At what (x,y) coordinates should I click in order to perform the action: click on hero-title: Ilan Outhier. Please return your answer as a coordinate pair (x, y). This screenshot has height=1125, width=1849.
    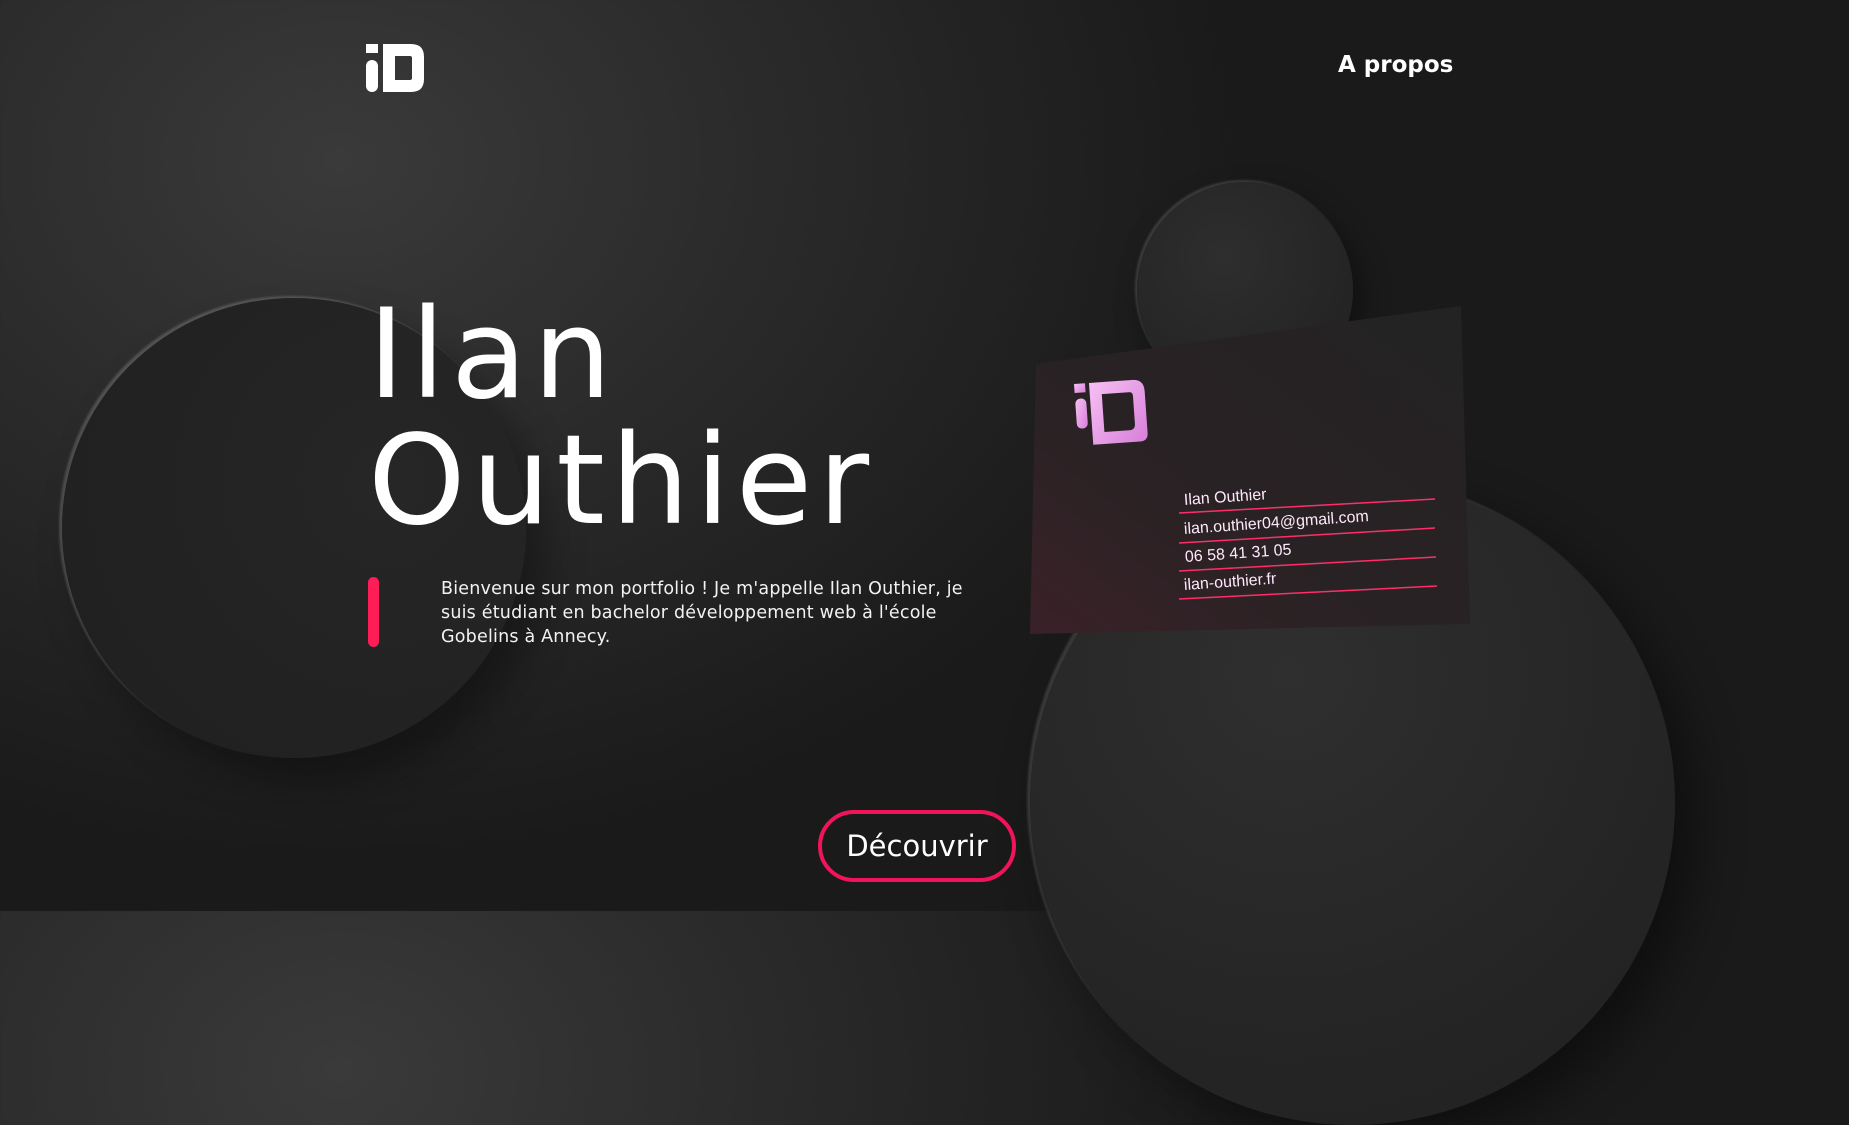
    Looking at the image, I should click on (621, 418).